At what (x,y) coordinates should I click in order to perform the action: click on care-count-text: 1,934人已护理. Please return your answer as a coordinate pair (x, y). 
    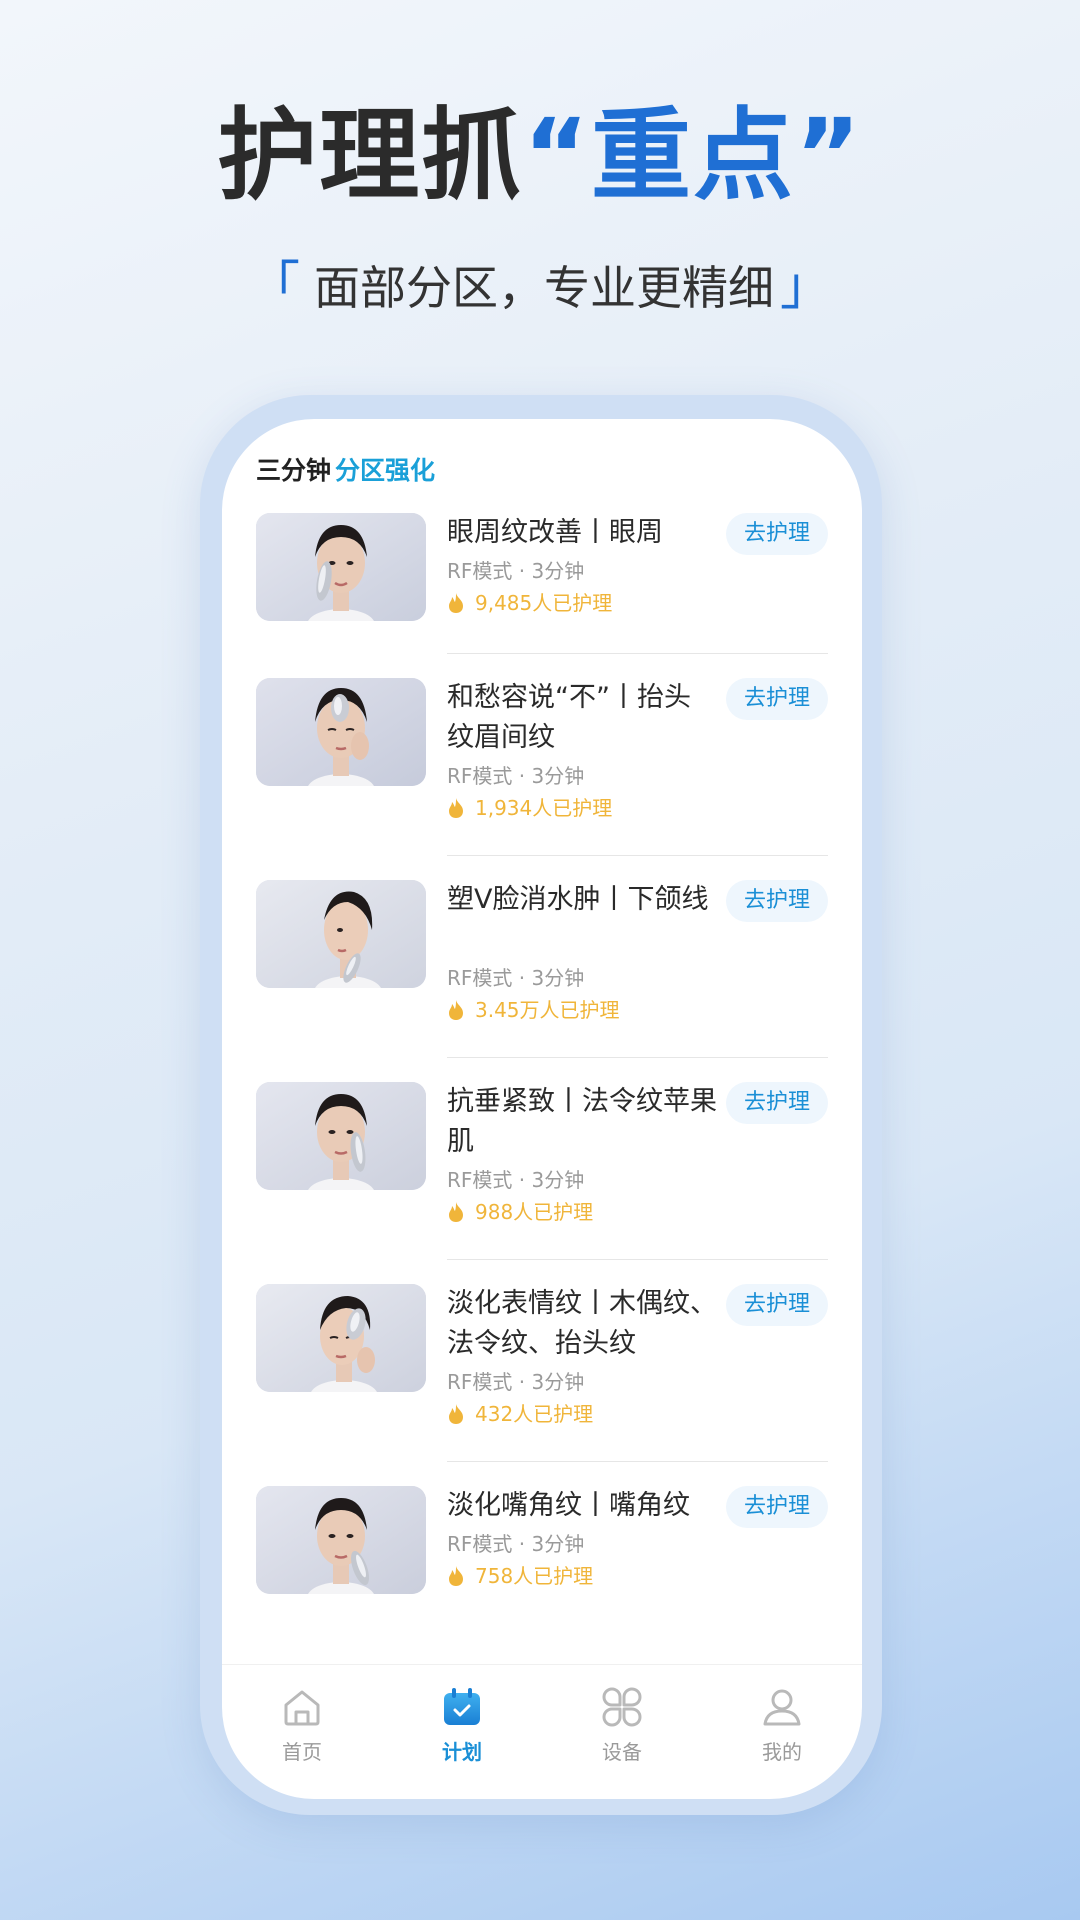
    Looking at the image, I should click on (544, 808).